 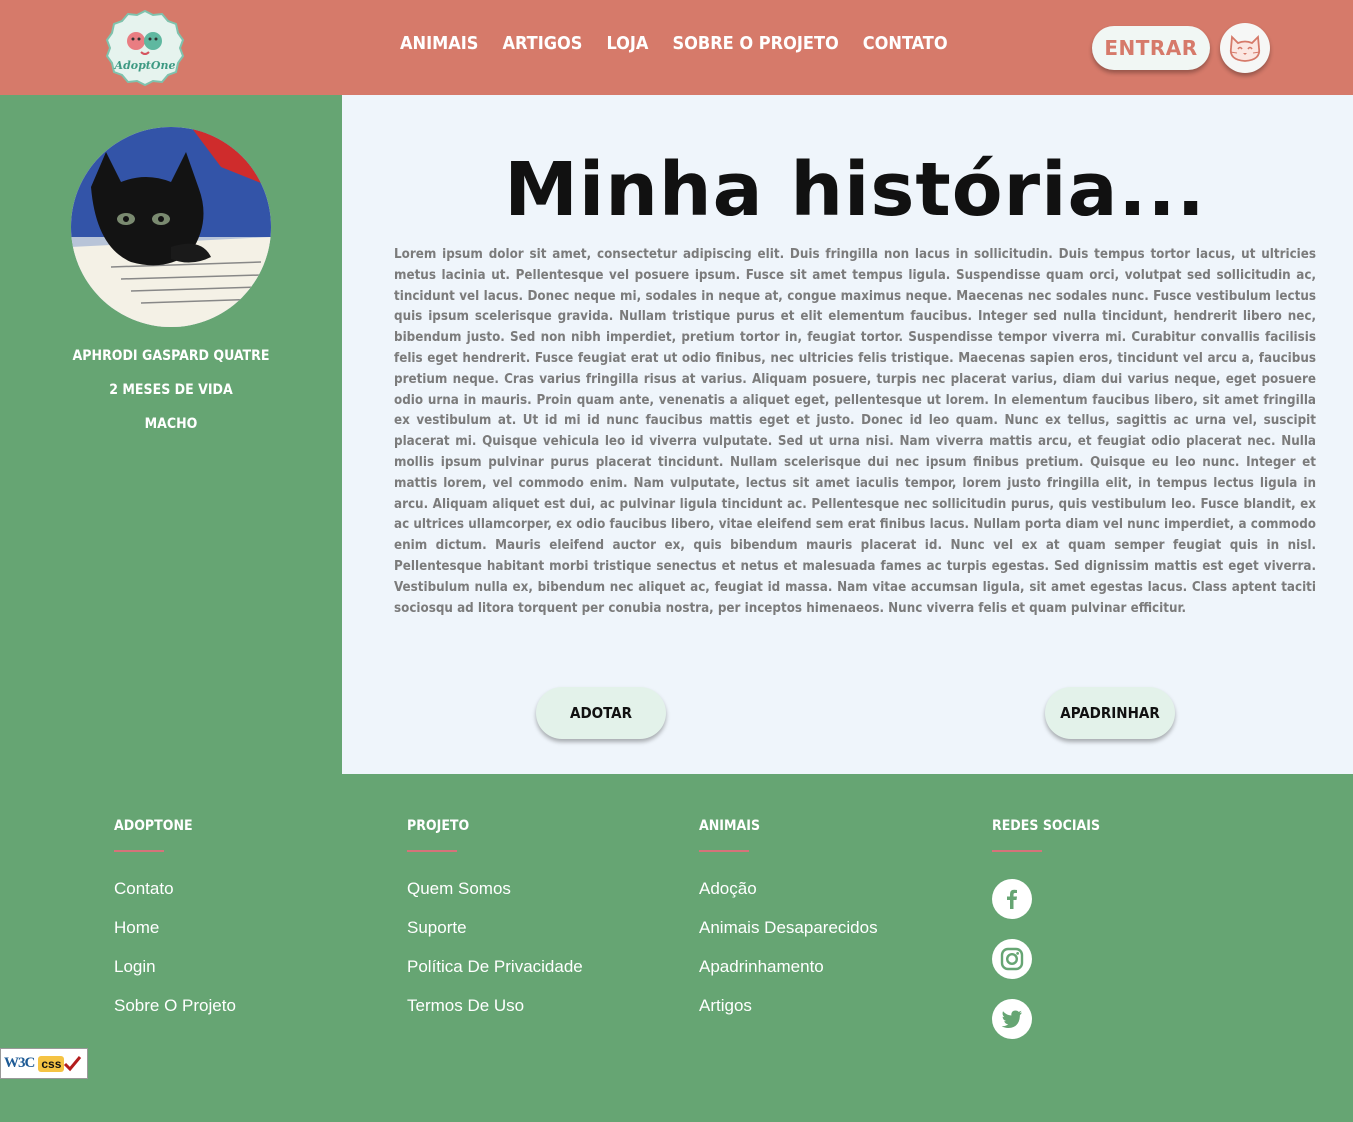 What do you see at coordinates (829, 976) in the screenshot?
I see `footer-link-apadrinhamento: Apadrinhamento` at bounding box center [829, 976].